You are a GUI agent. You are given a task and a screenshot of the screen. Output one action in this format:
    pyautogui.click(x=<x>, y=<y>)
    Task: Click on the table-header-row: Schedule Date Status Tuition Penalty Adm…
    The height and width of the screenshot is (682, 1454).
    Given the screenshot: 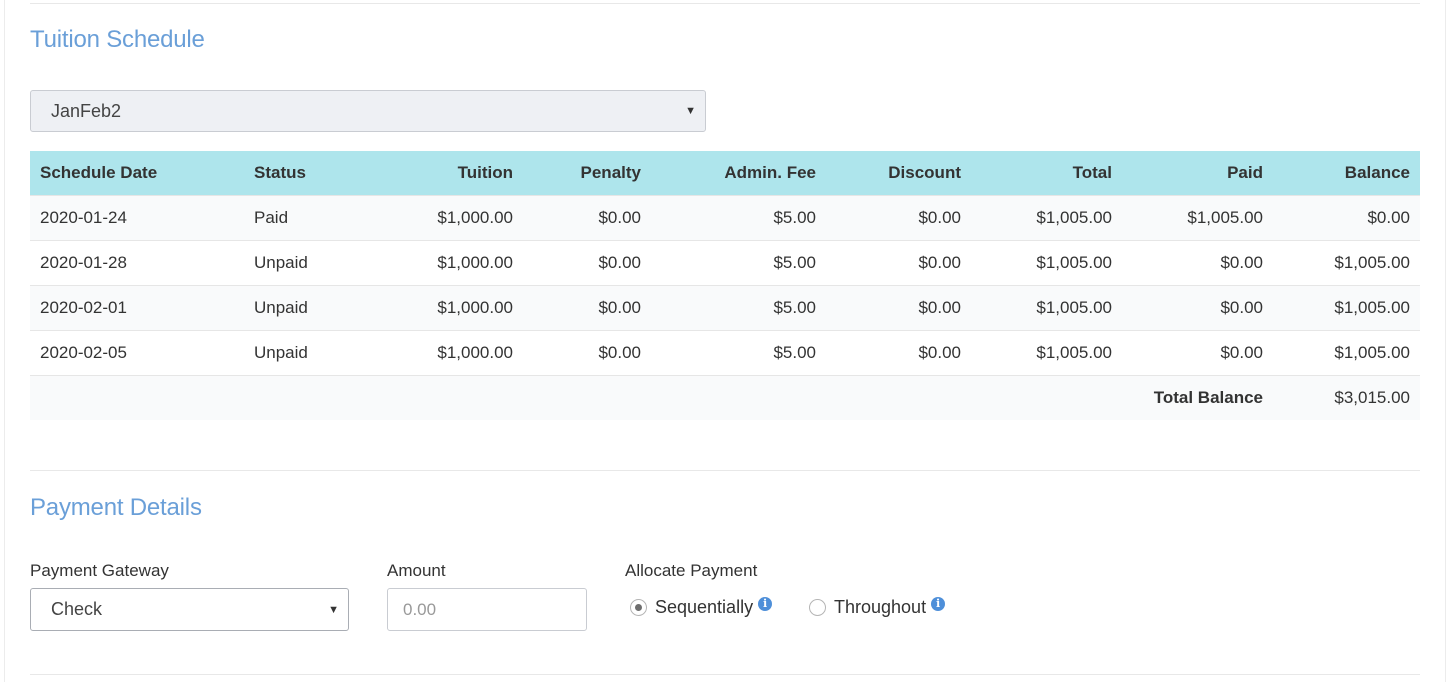 What is the action you would take?
    pyautogui.click(x=725, y=173)
    